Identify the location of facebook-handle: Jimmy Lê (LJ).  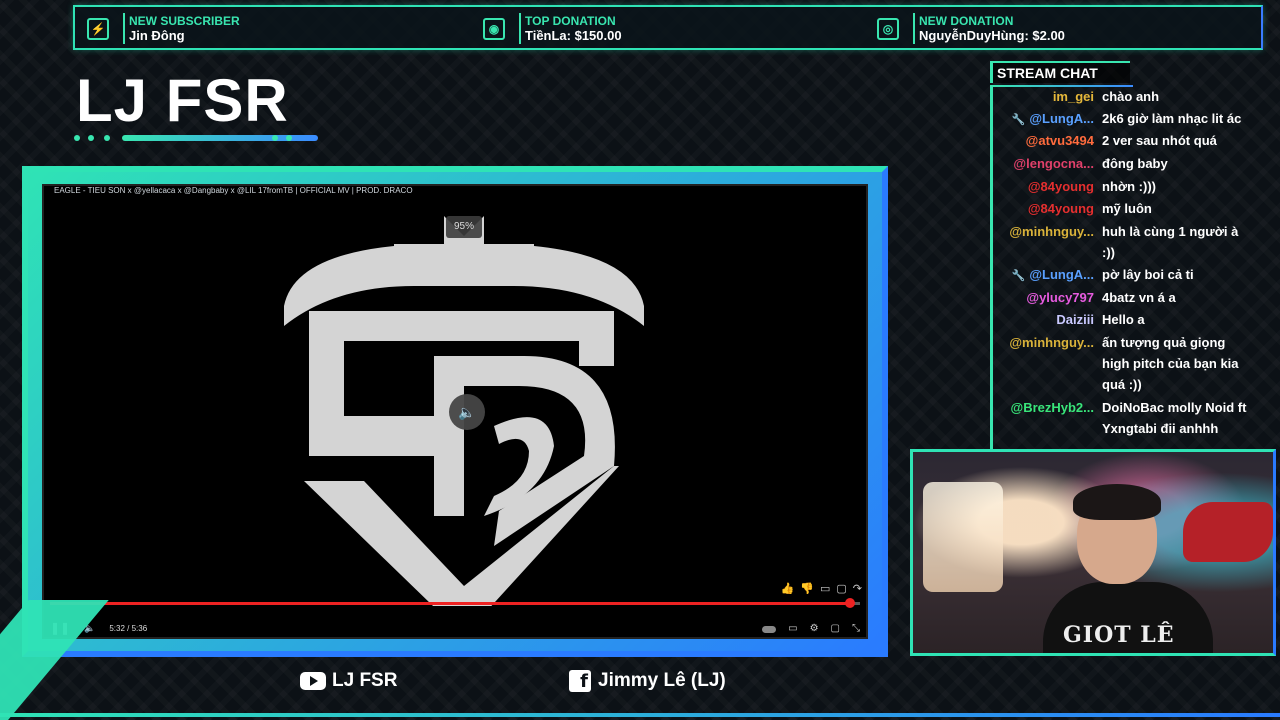
(662, 680).